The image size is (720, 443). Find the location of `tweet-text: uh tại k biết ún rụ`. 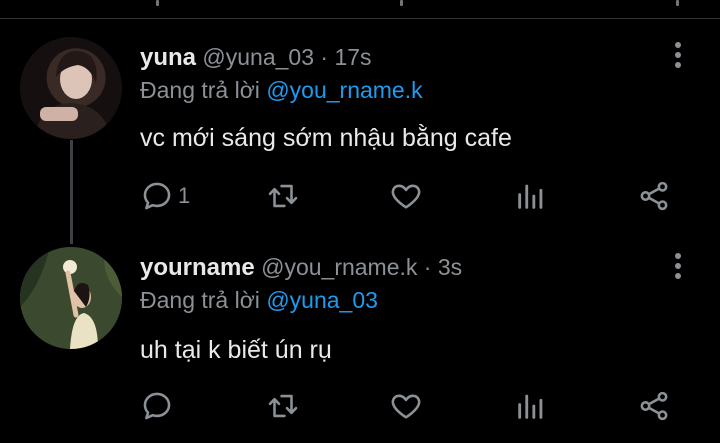

tweet-text: uh tại k biết ún rụ is located at coordinates (236, 350).